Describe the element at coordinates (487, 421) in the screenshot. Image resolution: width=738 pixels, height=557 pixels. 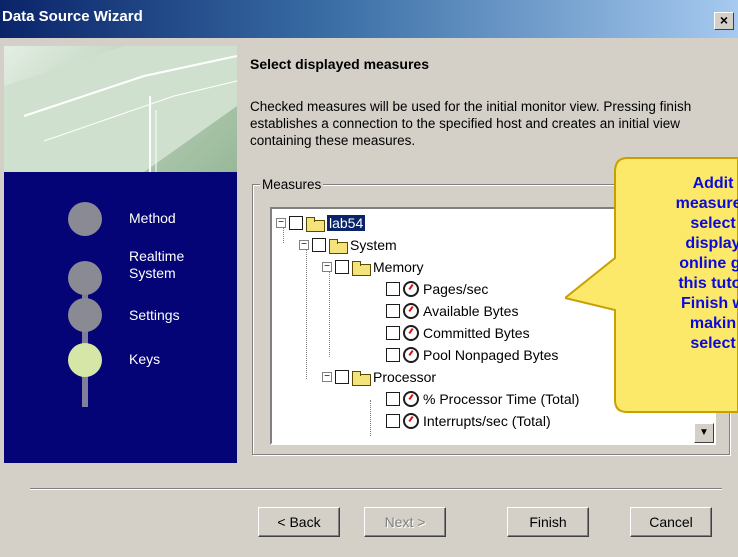
I see `tree-node-label: Interrupts/sec (Total)` at that location.